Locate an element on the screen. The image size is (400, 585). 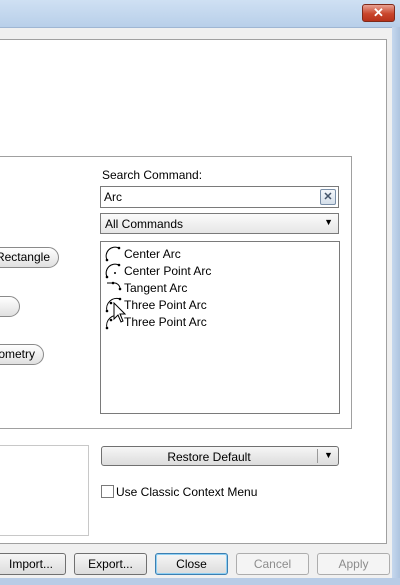
center-arc-icon is located at coordinates (113, 254).